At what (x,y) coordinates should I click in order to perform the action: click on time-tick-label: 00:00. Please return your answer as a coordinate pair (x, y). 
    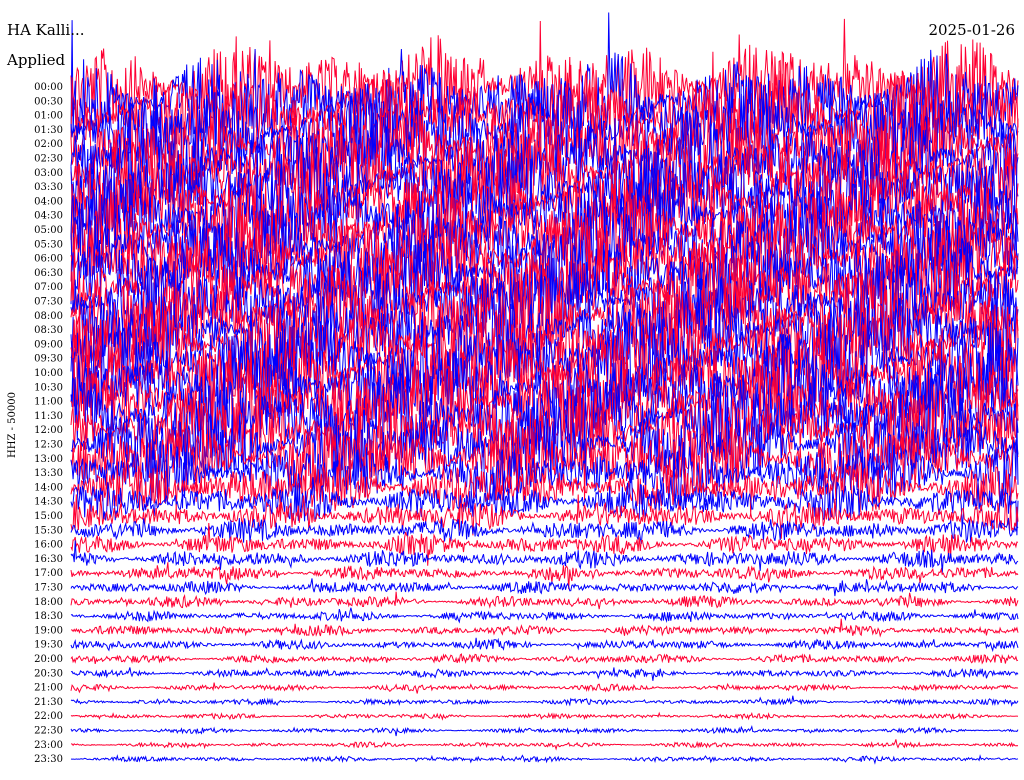
    Looking at the image, I should click on (48, 87).